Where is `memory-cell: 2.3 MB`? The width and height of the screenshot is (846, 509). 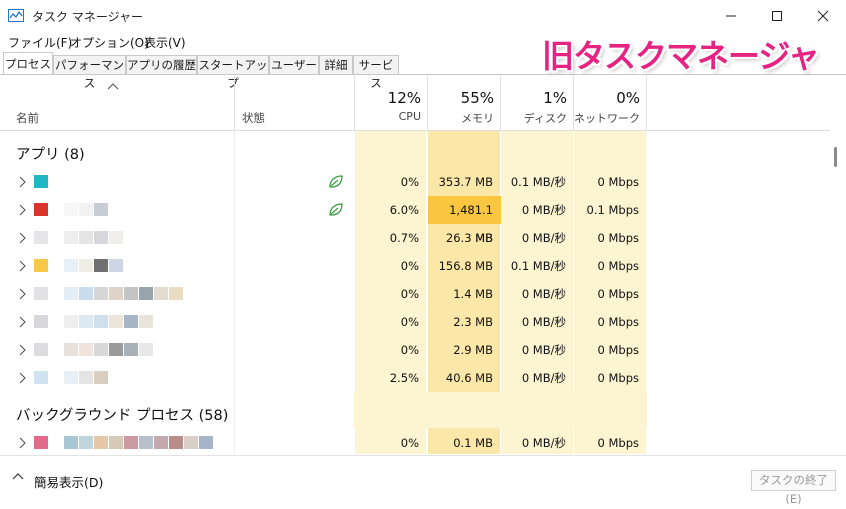 memory-cell: 2.3 MB is located at coordinates (473, 322).